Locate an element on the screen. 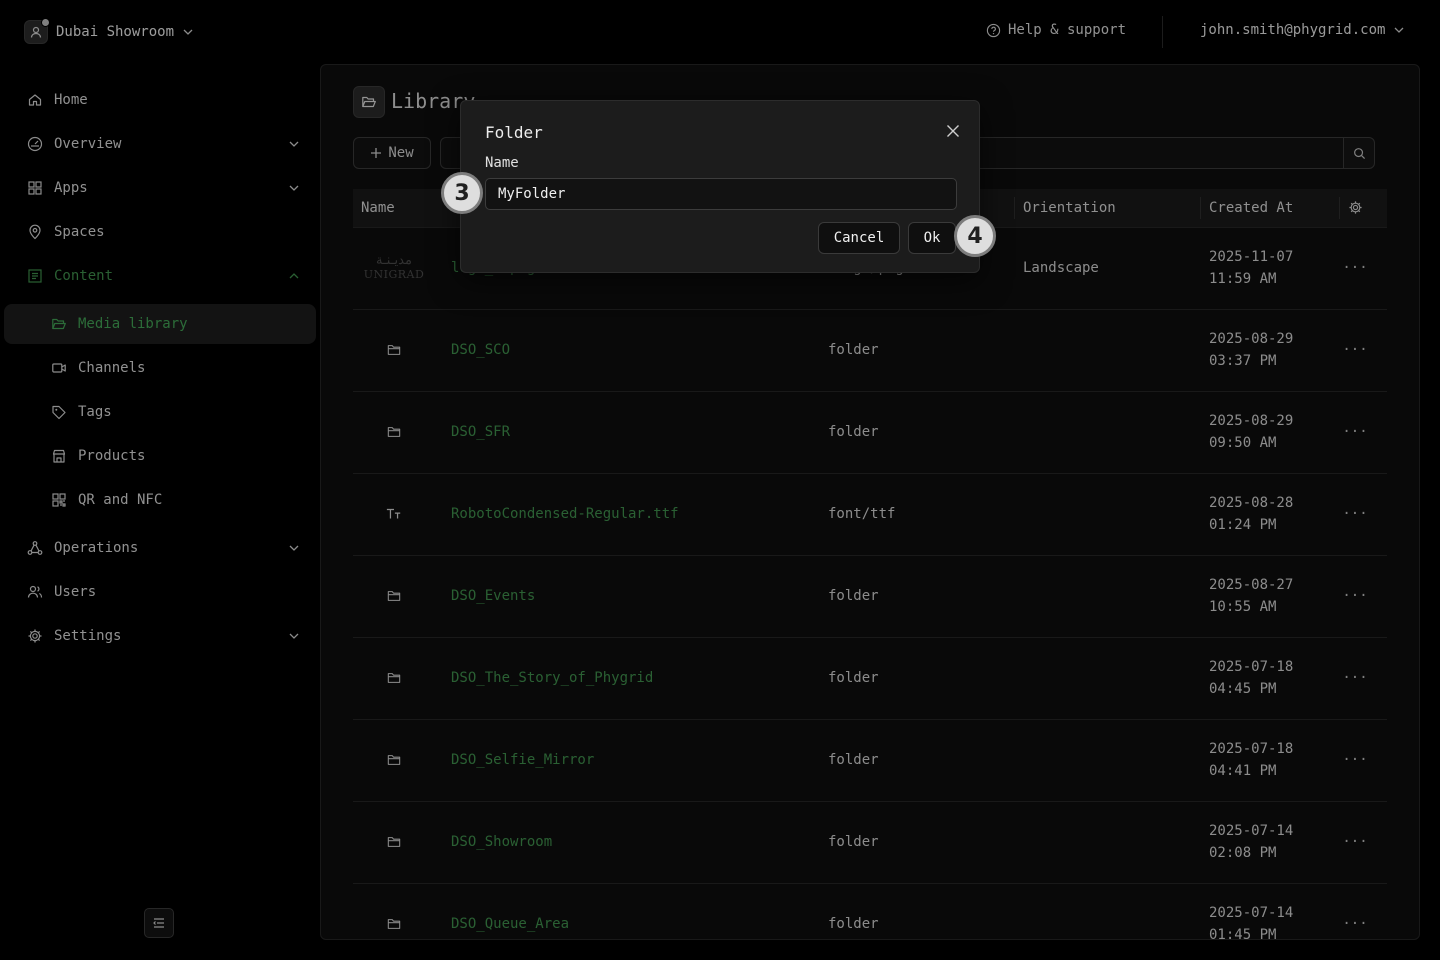 Image resolution: width=1440 pixels, height=960 pixels. dialog-title: Folder is located at coordinates (514, 132).